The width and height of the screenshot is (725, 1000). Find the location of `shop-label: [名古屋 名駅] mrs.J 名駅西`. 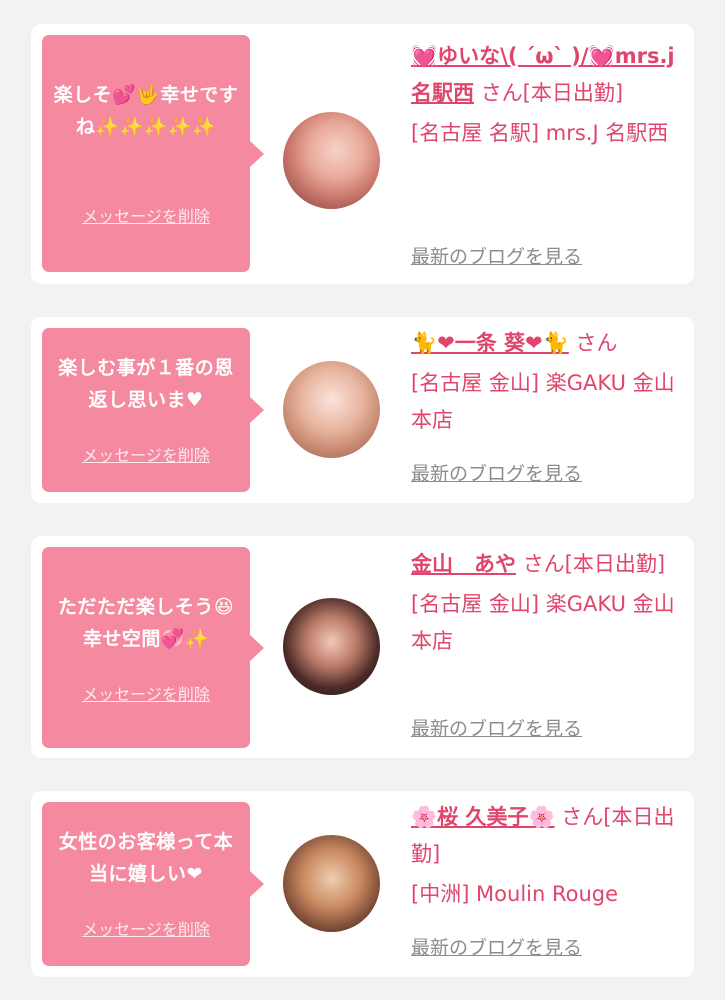

shop-label: [名古屋 名駅] mrs.J 名駅西 is located at coordinates (540, 133).